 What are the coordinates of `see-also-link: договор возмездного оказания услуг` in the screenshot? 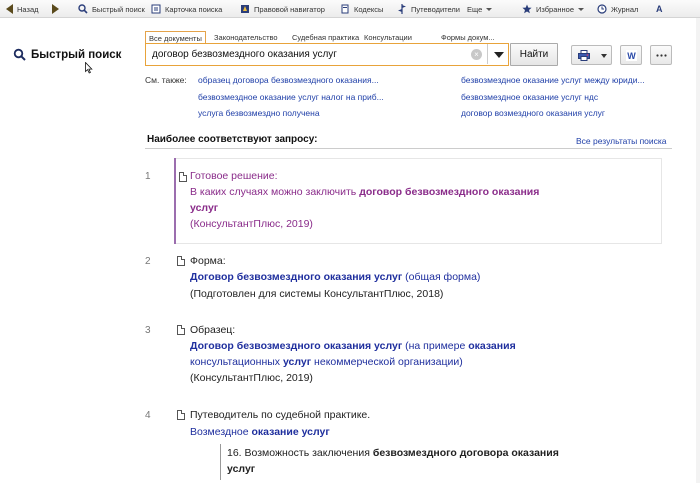 It's located at (533, 113).